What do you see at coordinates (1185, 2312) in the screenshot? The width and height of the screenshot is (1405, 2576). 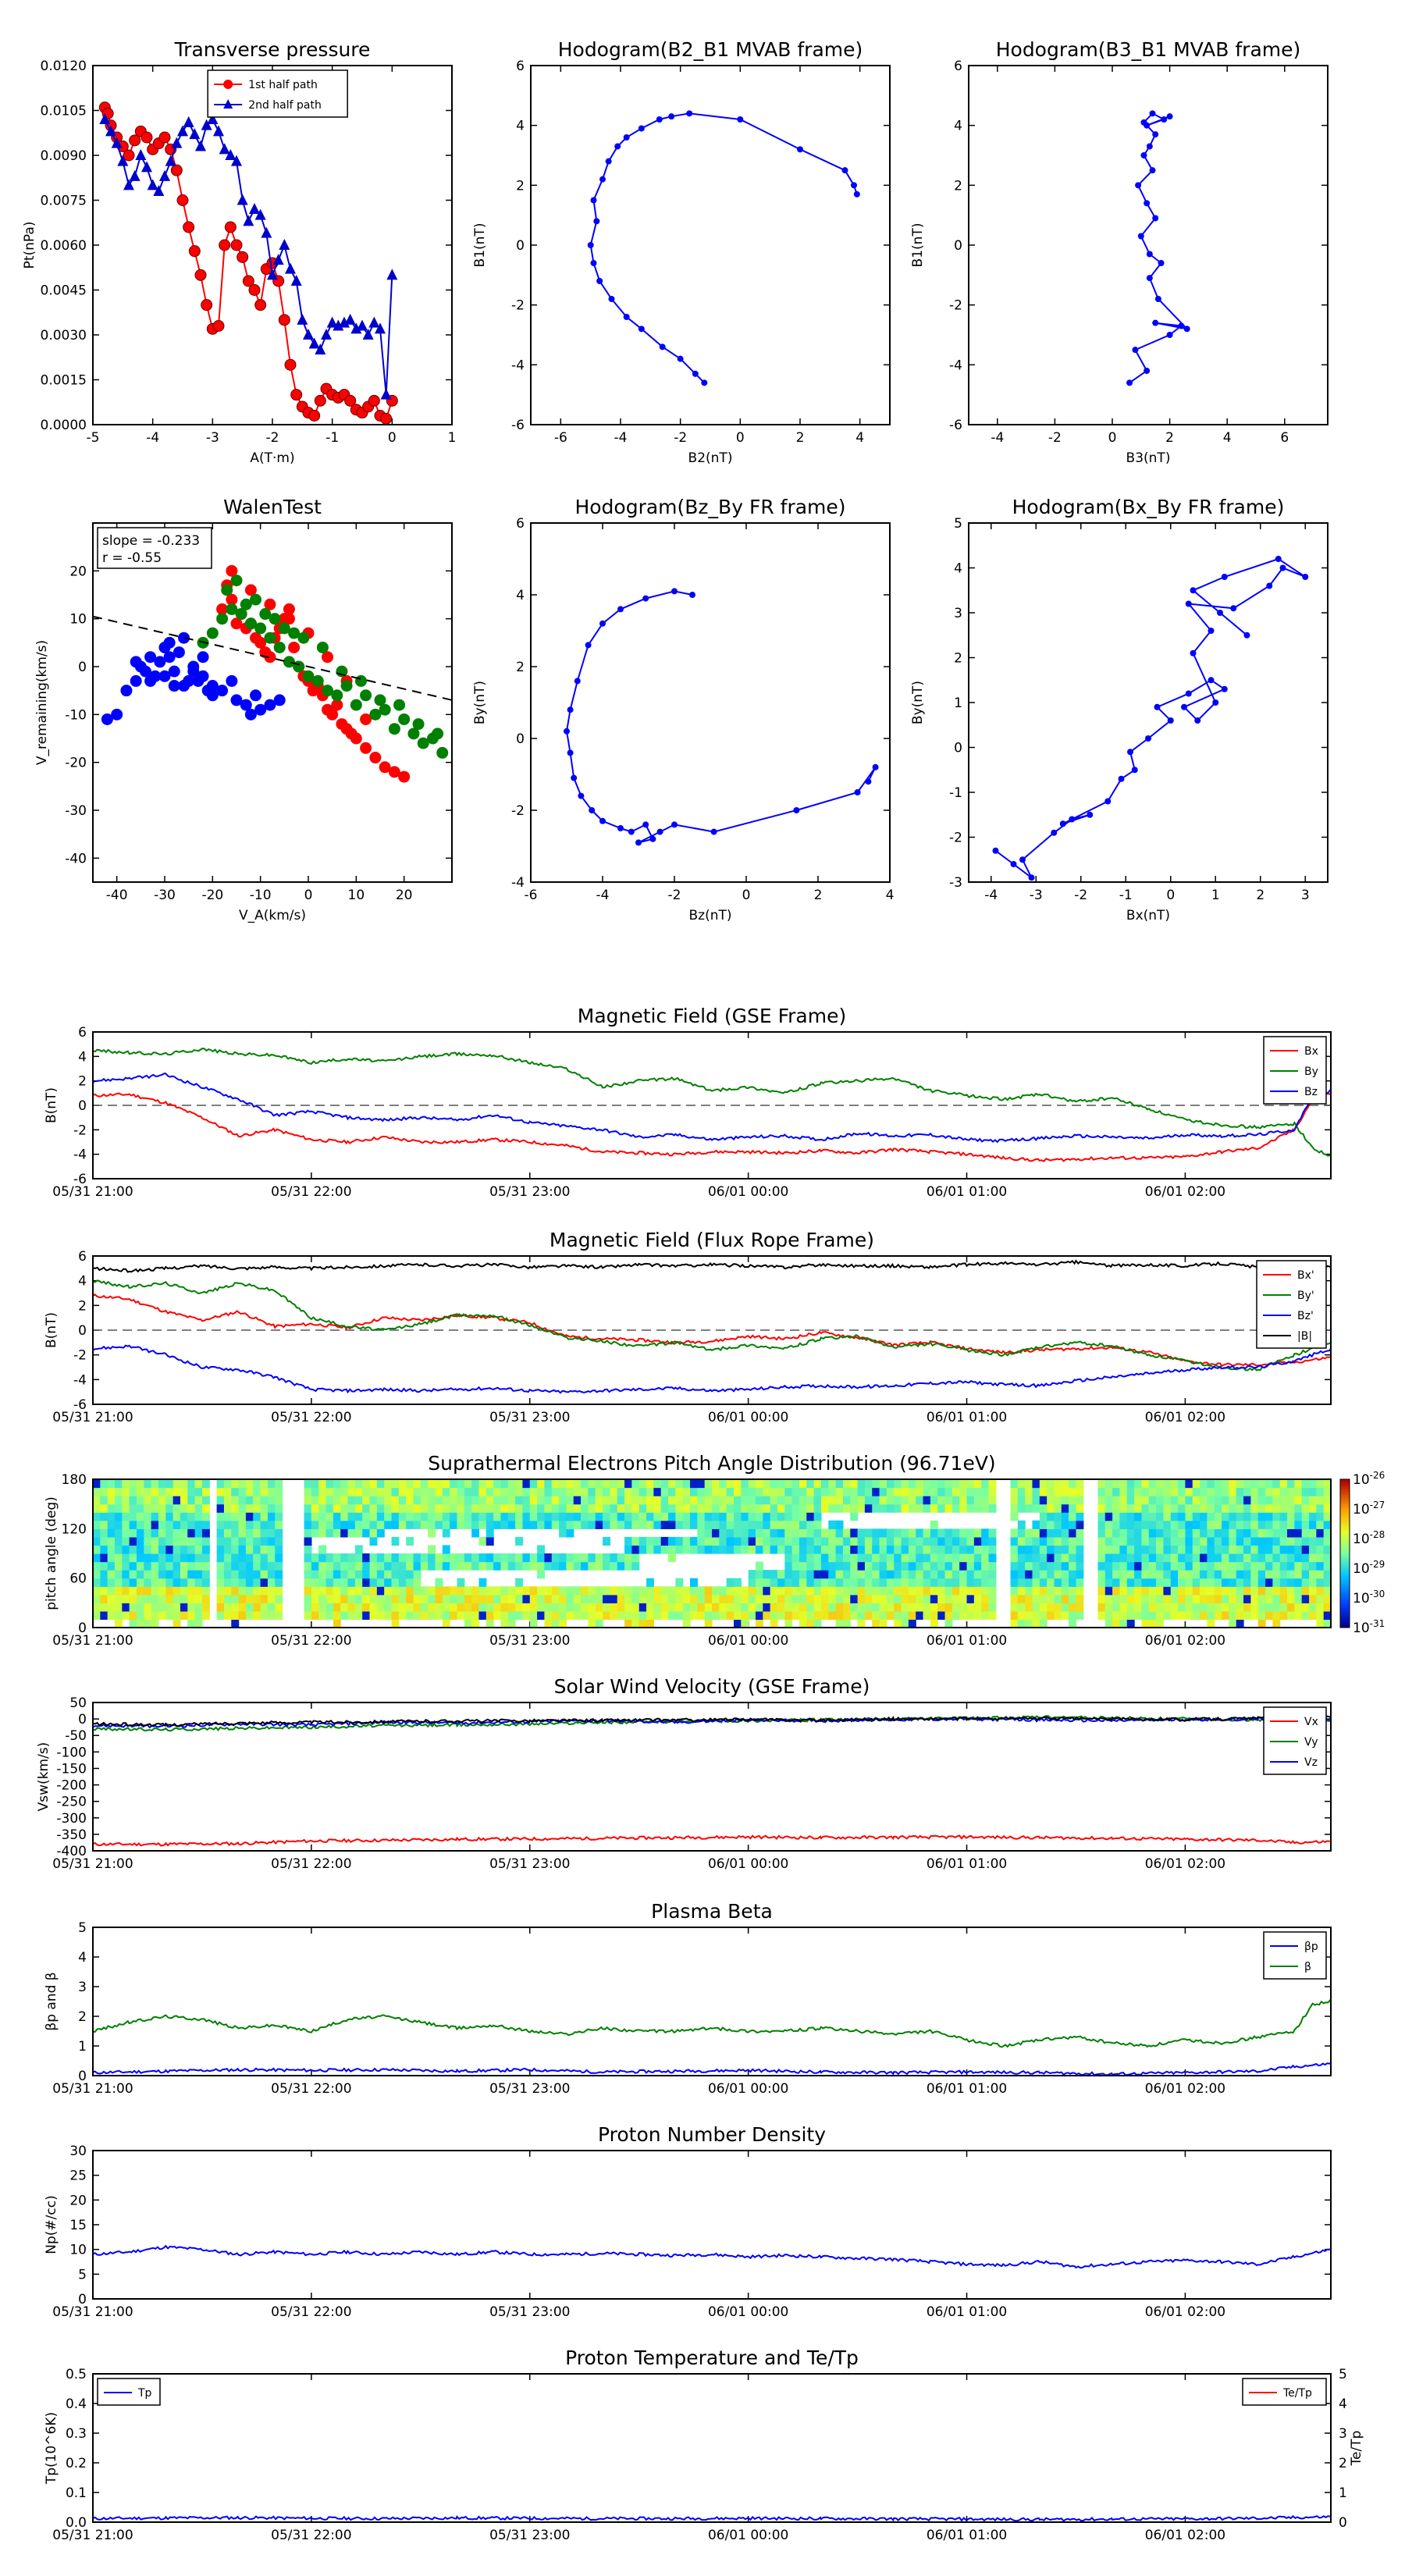 I see `x-tick-label: 06/01 02:00` at bounding box center [1185, 2312].